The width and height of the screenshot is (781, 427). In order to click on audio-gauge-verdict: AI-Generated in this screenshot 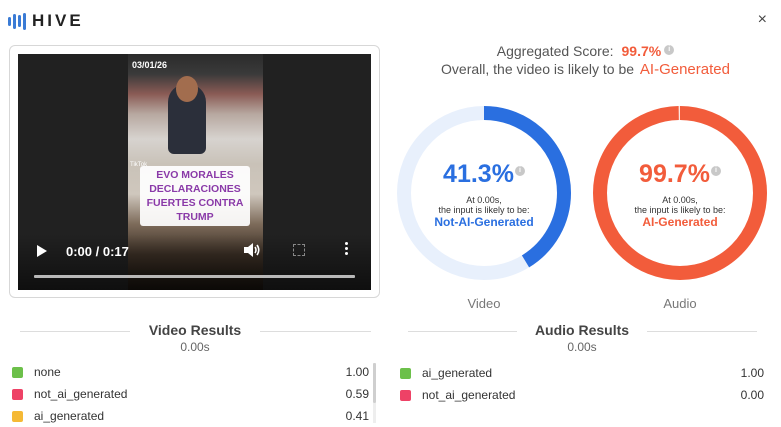, I will do `click(680, 222)`.